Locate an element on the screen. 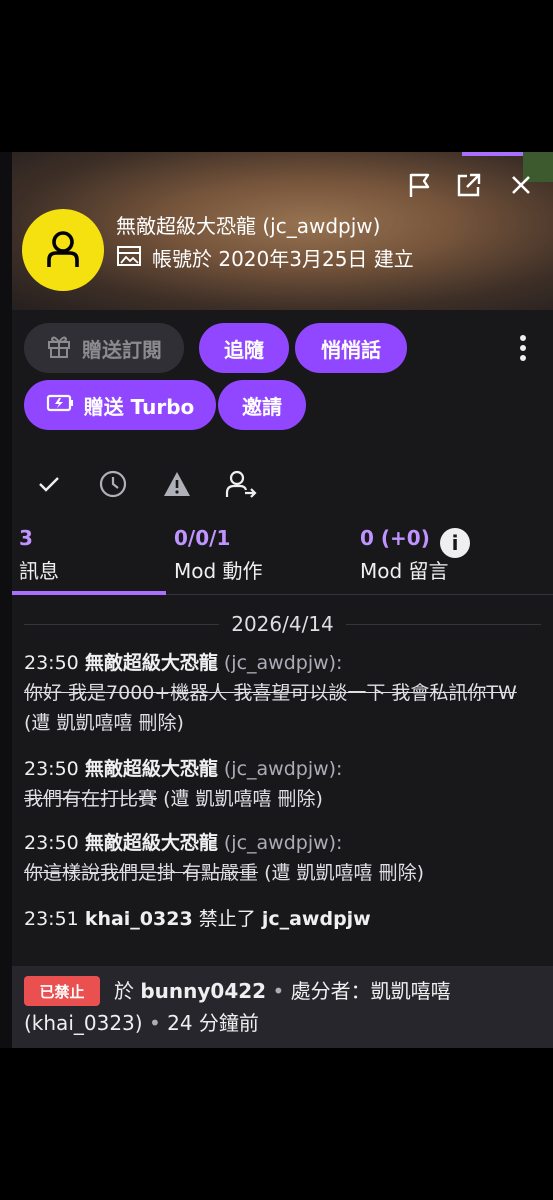 This screenshot has height=1200, width=553. ban-time: 23:51 is located at coordinates (51, 919).